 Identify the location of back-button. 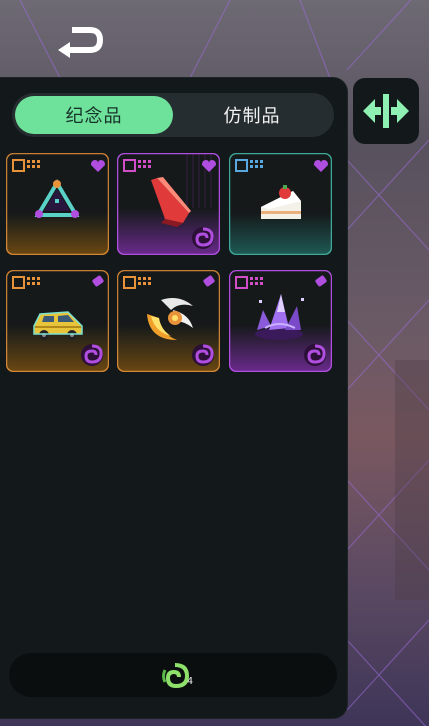
(80, 40).